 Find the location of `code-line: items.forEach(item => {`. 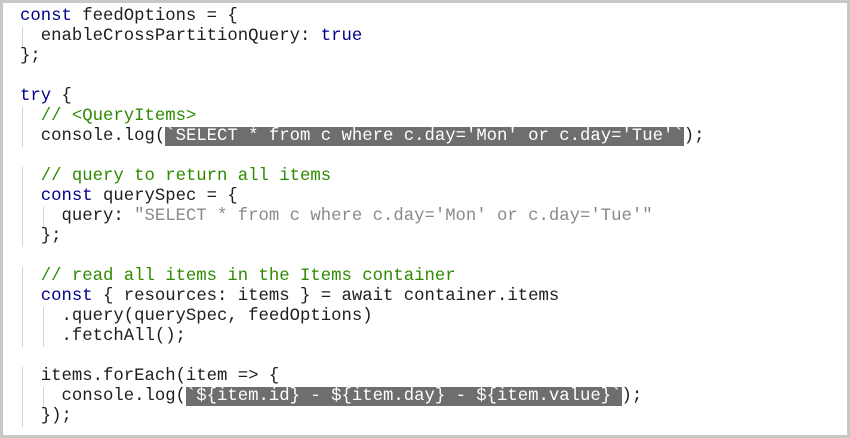

code-line: items.forEach(item => { is located at coordinates (362, 377).